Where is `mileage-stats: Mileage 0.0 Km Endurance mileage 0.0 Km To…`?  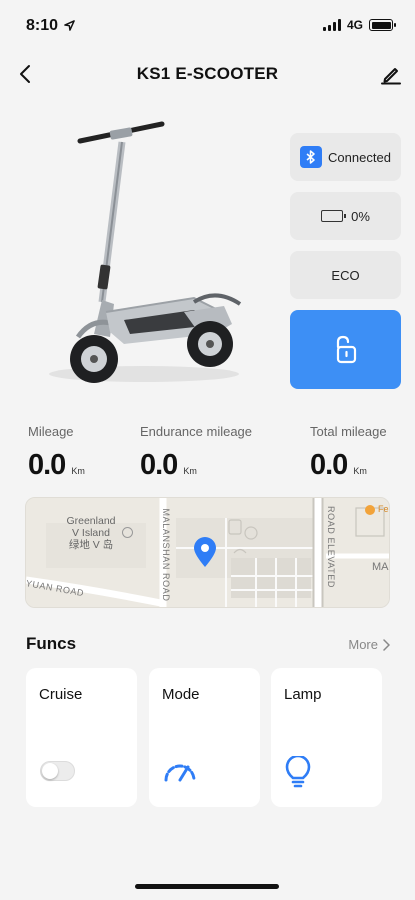 mileage-stats: Mileage 0.0 Km Endurance mileage 0.0 Km To… is located at coordinates (207, 455).